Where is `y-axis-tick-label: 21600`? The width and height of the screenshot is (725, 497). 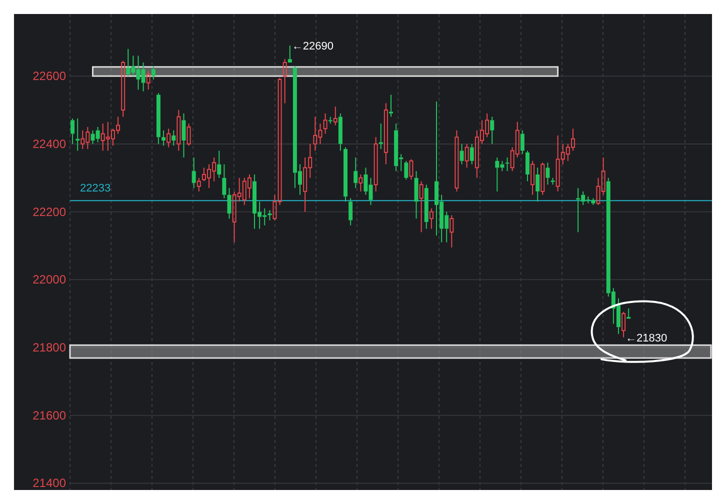
y-axis-tick-label: 21600 is located at coordinates (49, 415).